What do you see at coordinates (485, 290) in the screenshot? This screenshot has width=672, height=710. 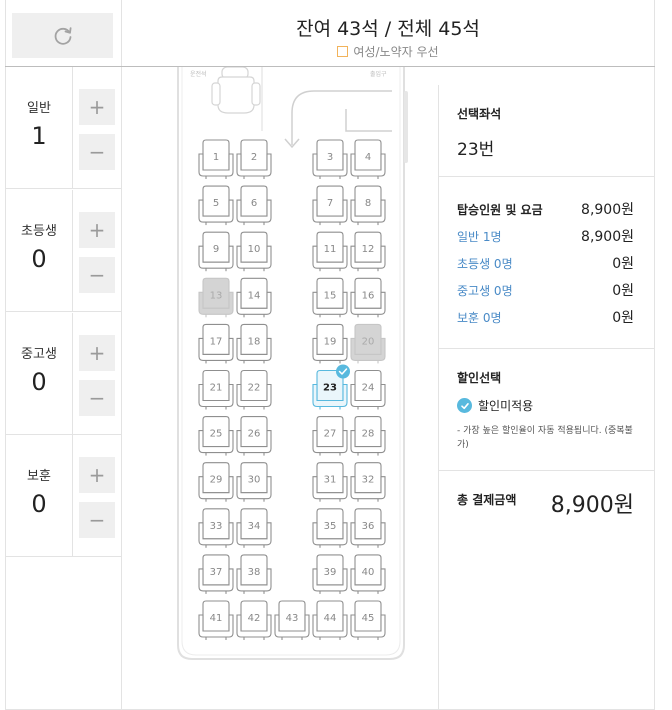 I see `fare-row-label: 중고생 0명` at bounding box center [485, 290].